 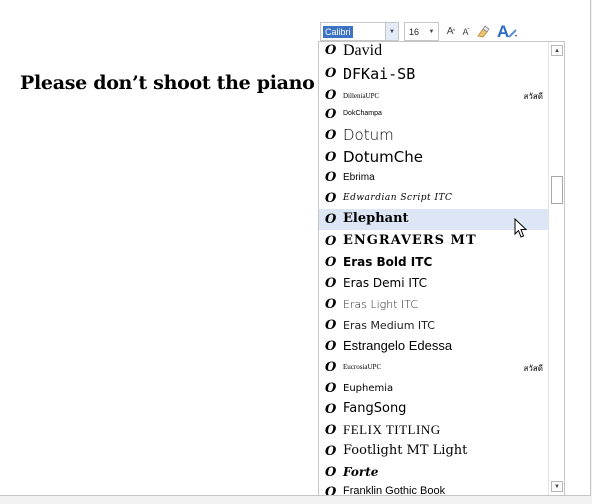 I want to click on font-item-ebrima: O Ebrima, so click(x=434, y=178).